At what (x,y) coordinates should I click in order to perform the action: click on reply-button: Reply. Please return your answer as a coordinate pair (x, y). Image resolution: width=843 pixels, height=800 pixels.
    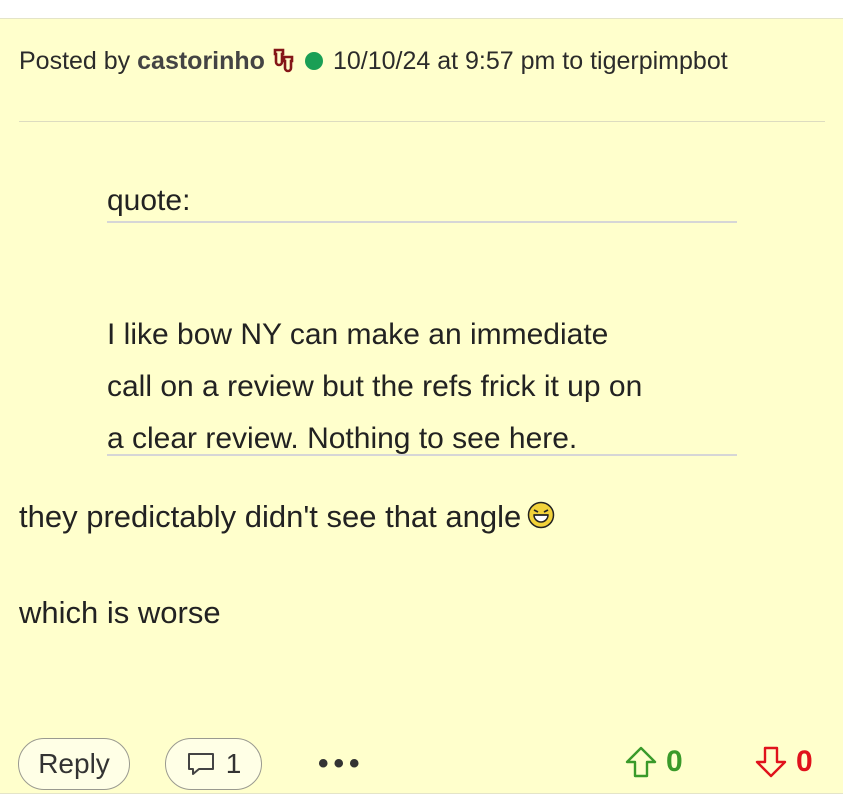
    Looking at the image, I should click on (74, 764).